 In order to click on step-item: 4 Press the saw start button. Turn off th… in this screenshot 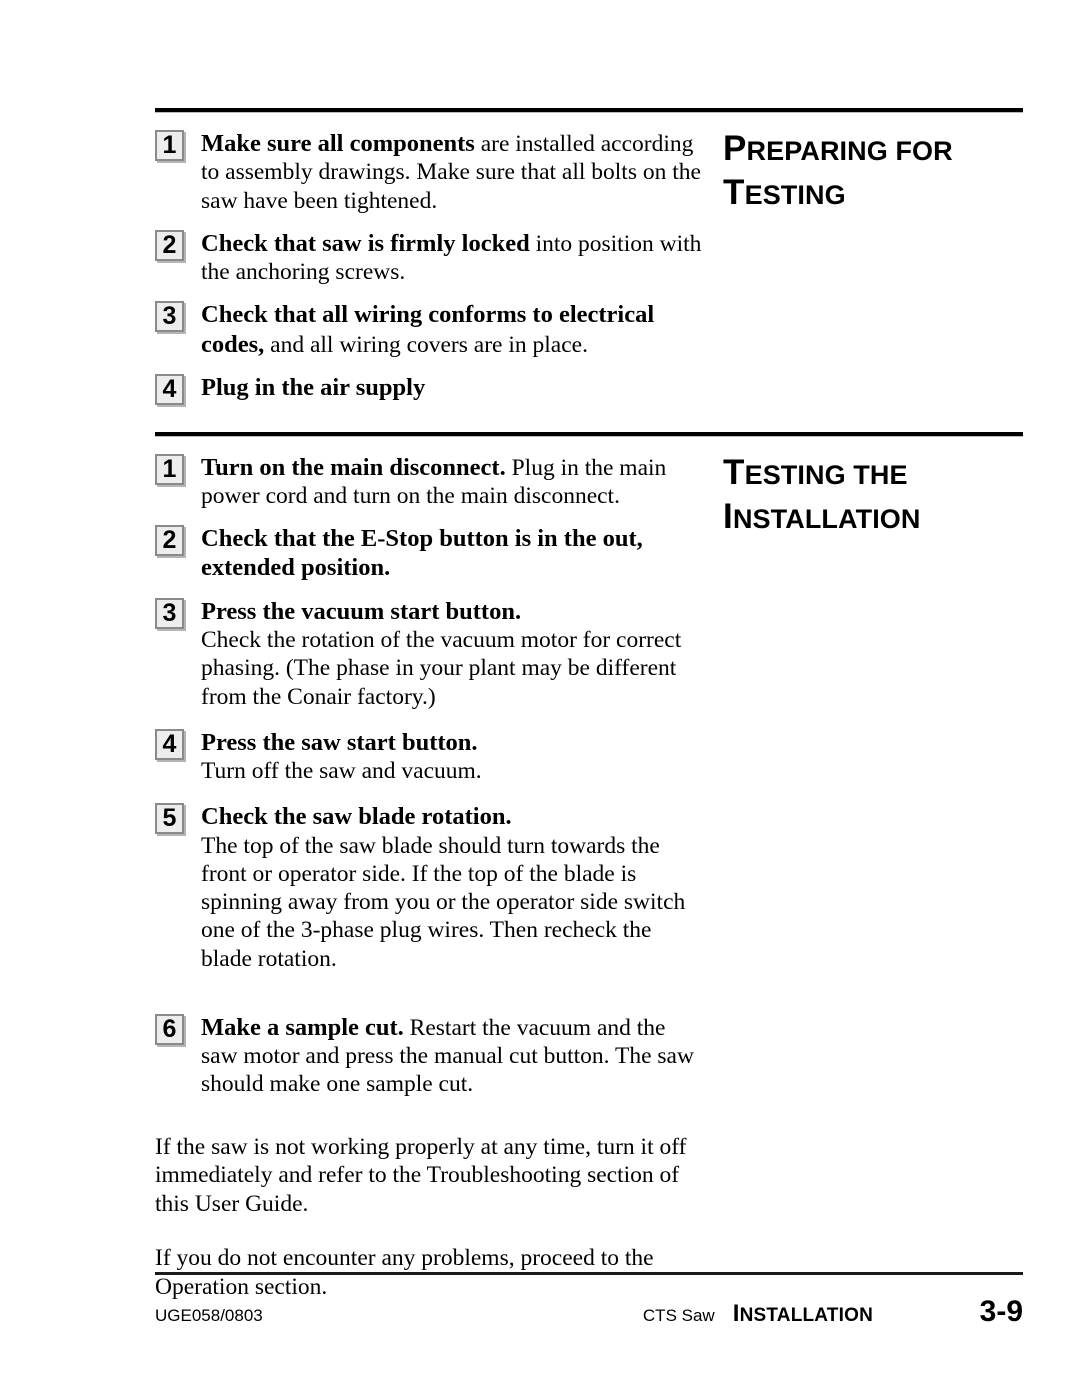, I will do `click(431, 757)`.